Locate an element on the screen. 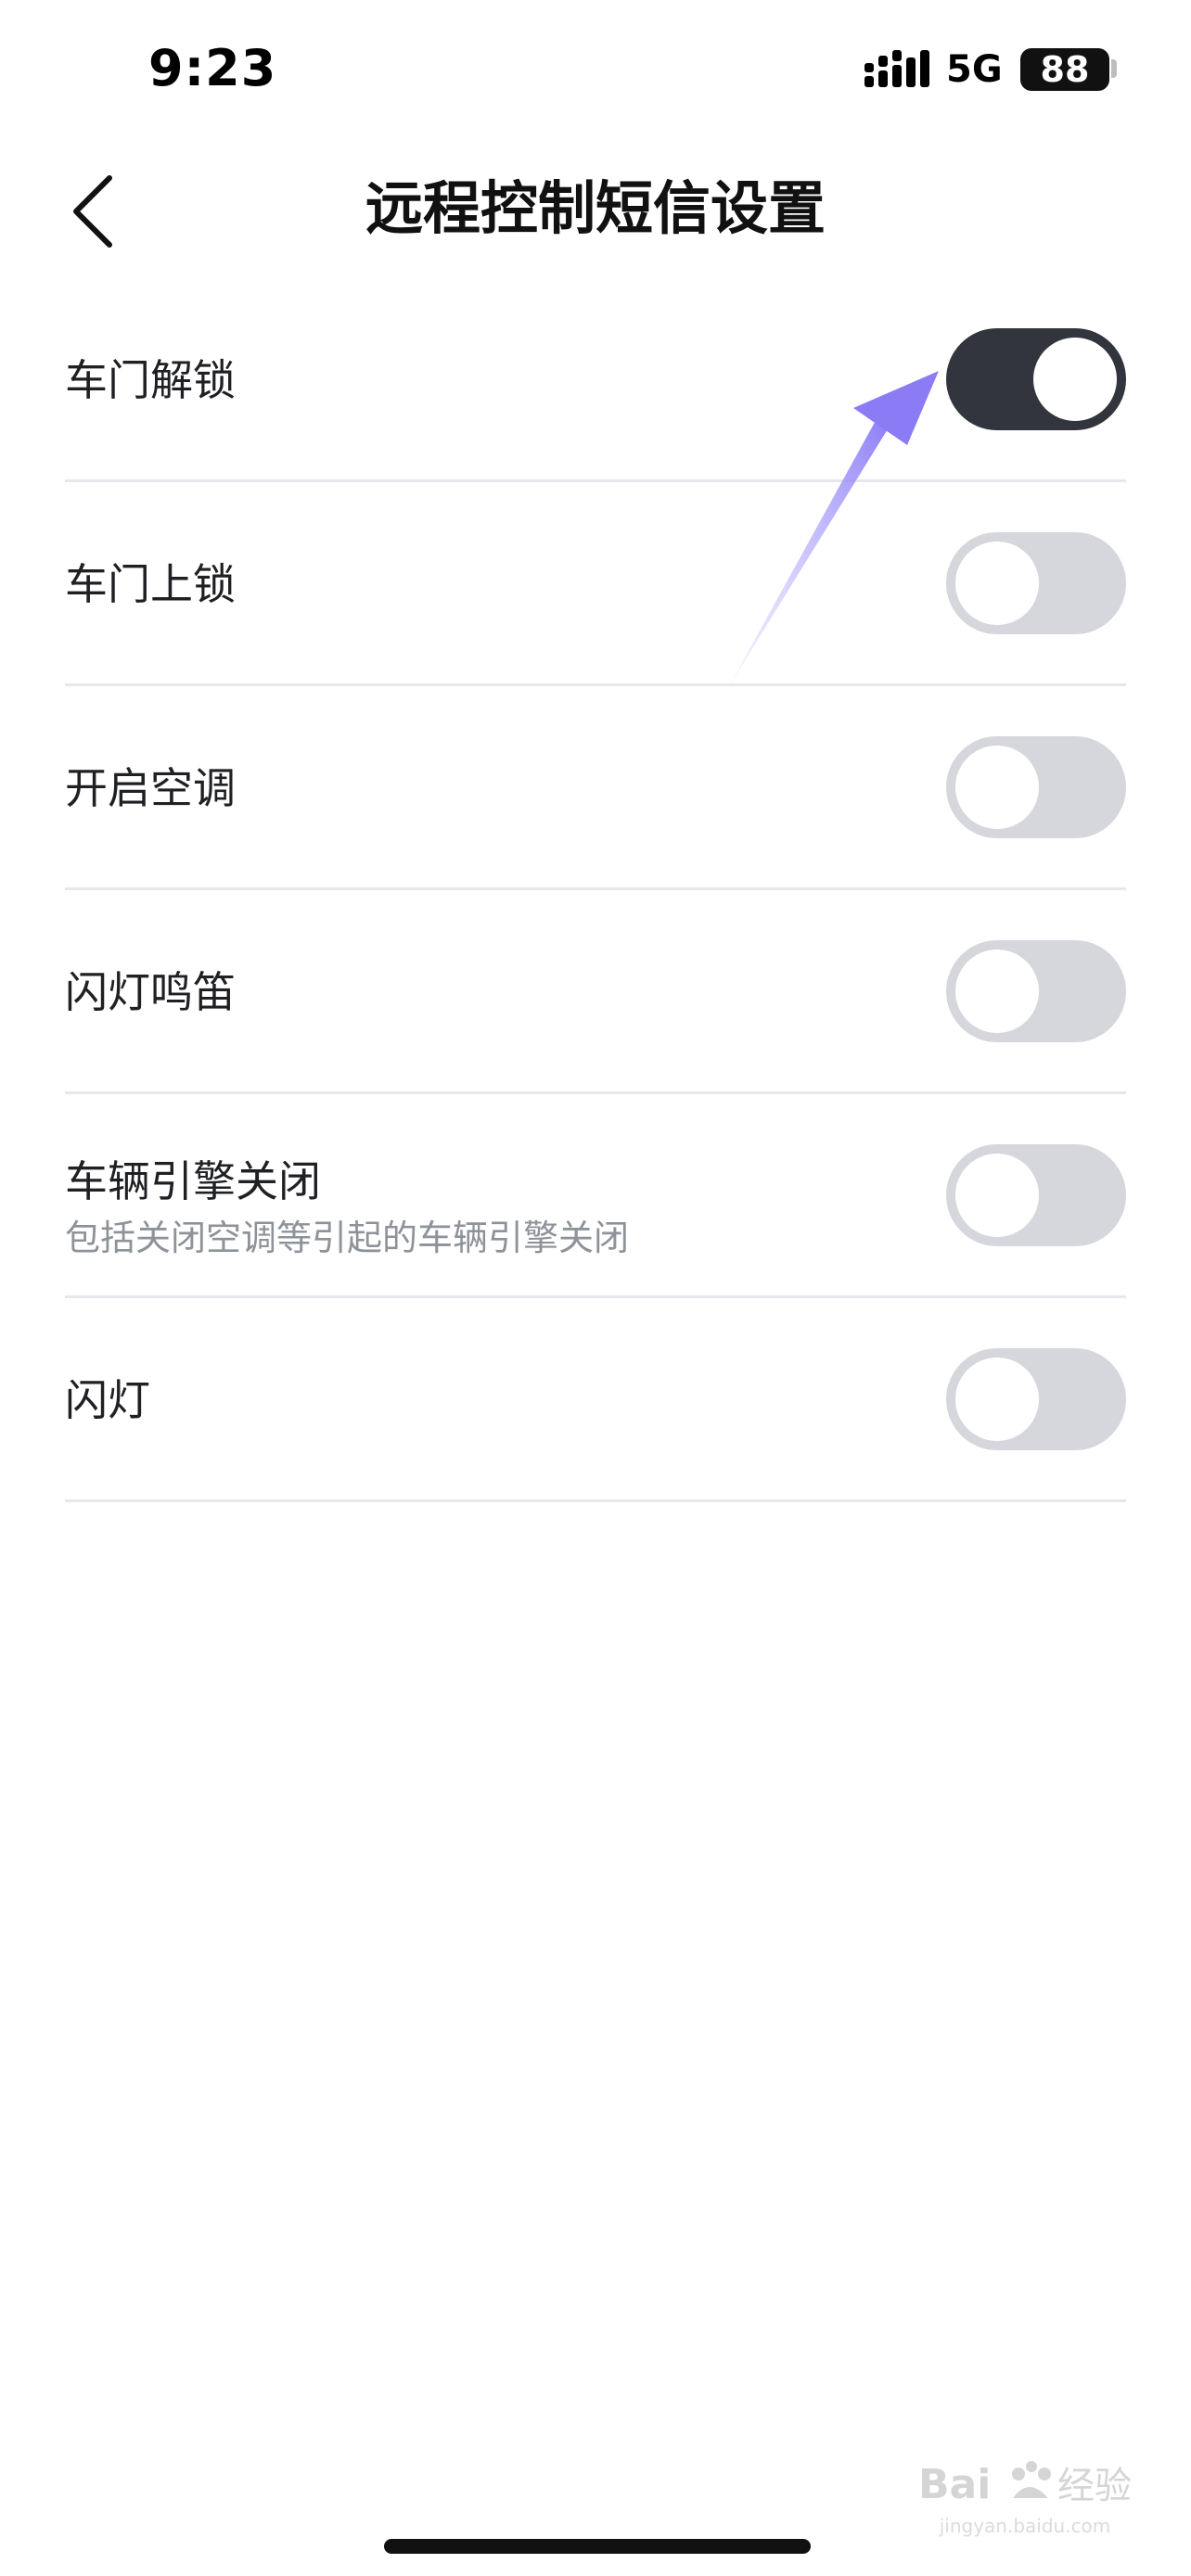 This screenshot has height=2576, width=1191. setting-row-door-lock: 车门上锁 is located at coordinates (595, 584).